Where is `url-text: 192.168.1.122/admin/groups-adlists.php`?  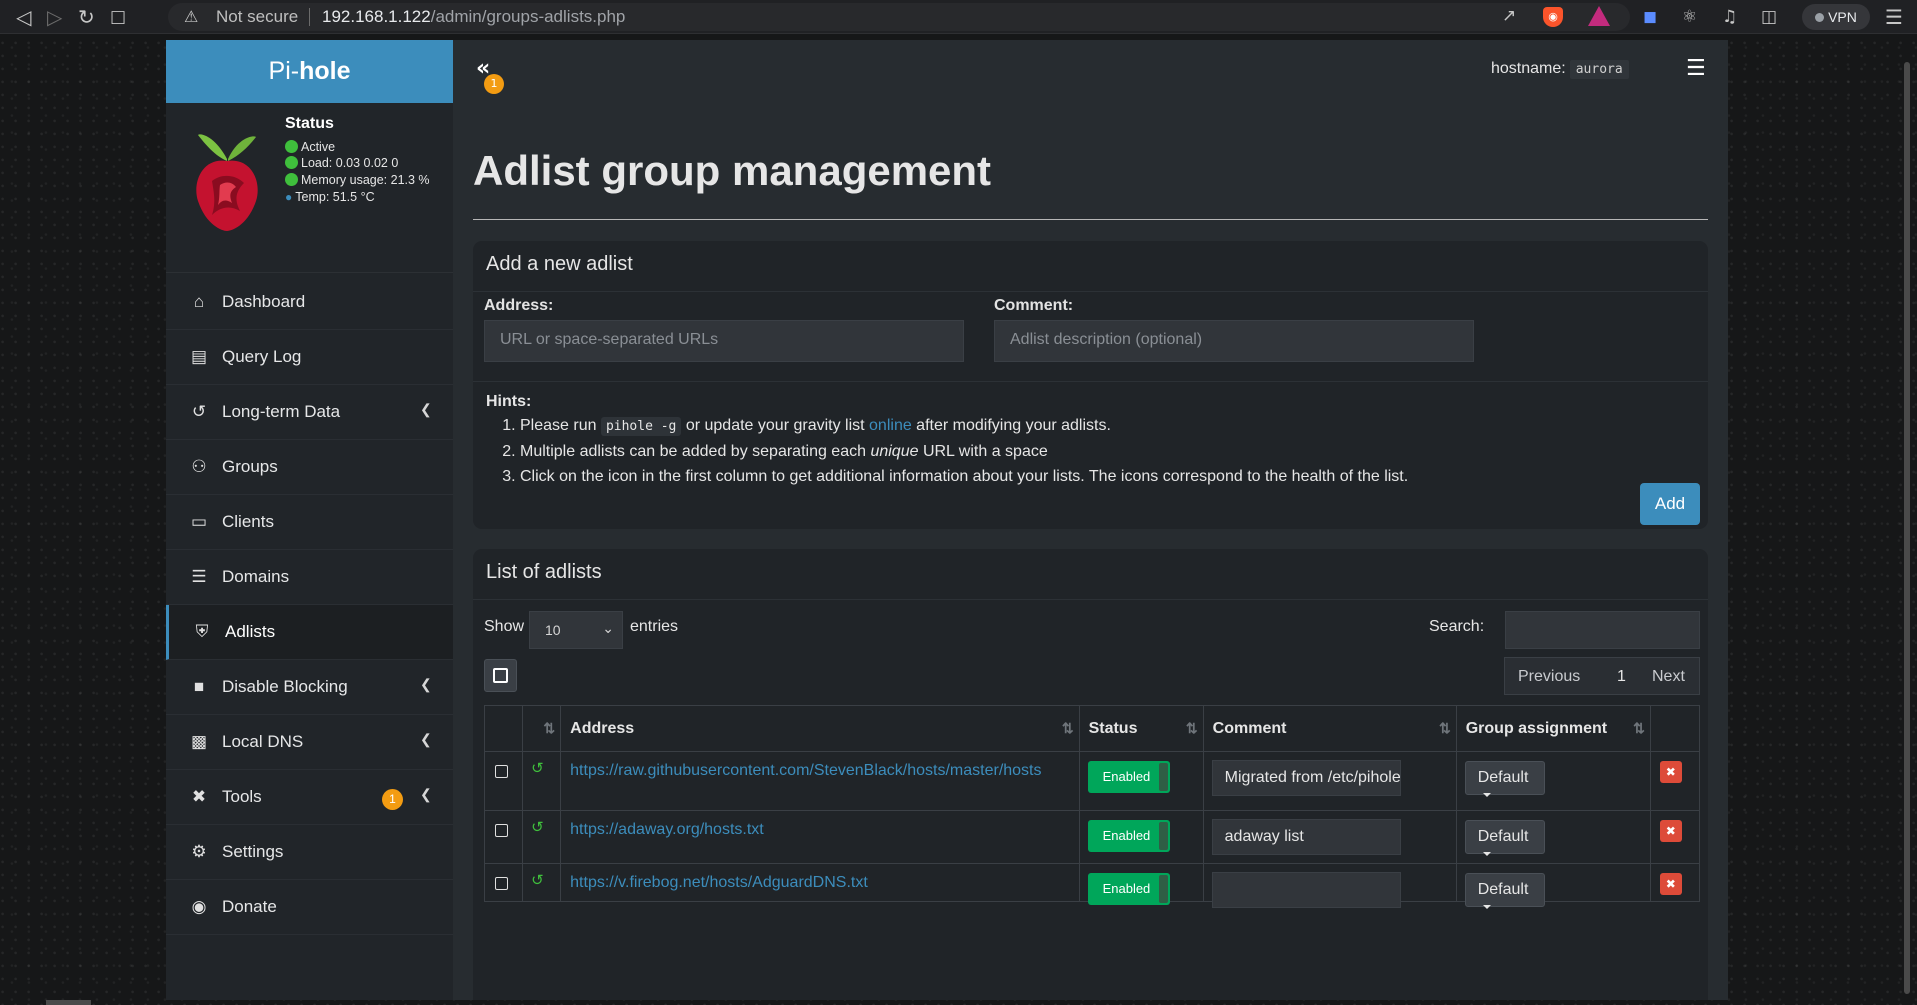 url-text: 192.168.1.122/admin/groups-adlists.php is located at coordinates (473, 17).